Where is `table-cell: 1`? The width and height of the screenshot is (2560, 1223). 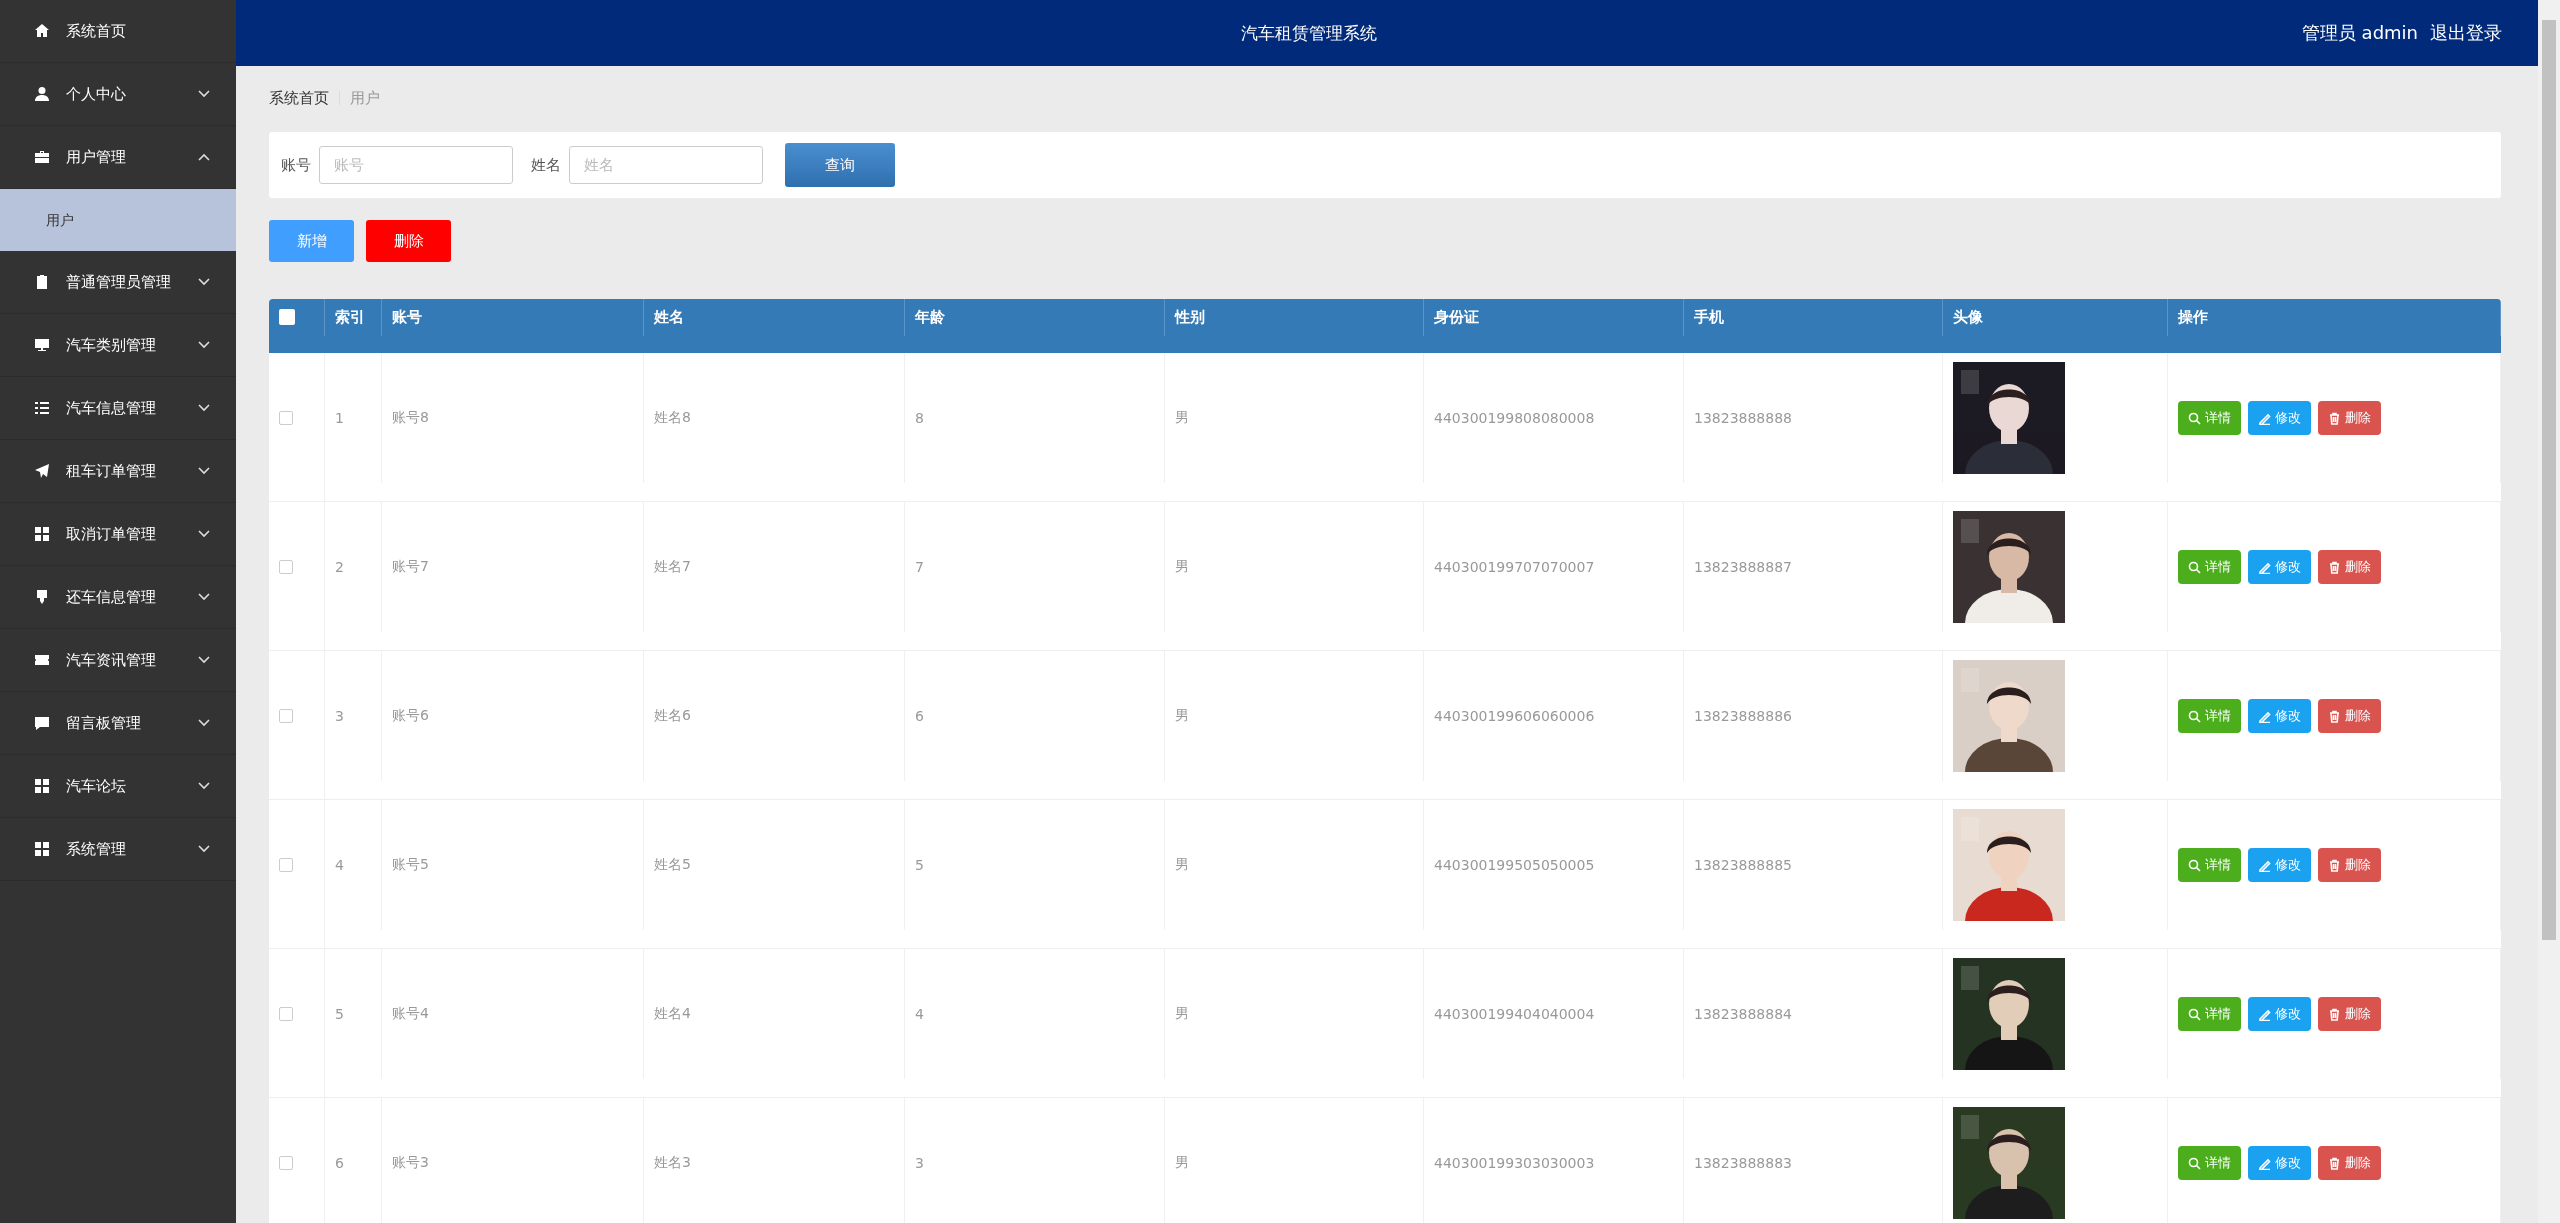 table-cell: 1 is located at coordinates (339, 418).